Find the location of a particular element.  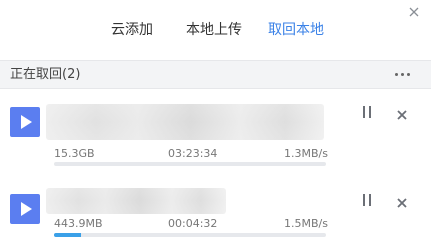

speed: 1.5MB/s is located at coordinates (306, 223).